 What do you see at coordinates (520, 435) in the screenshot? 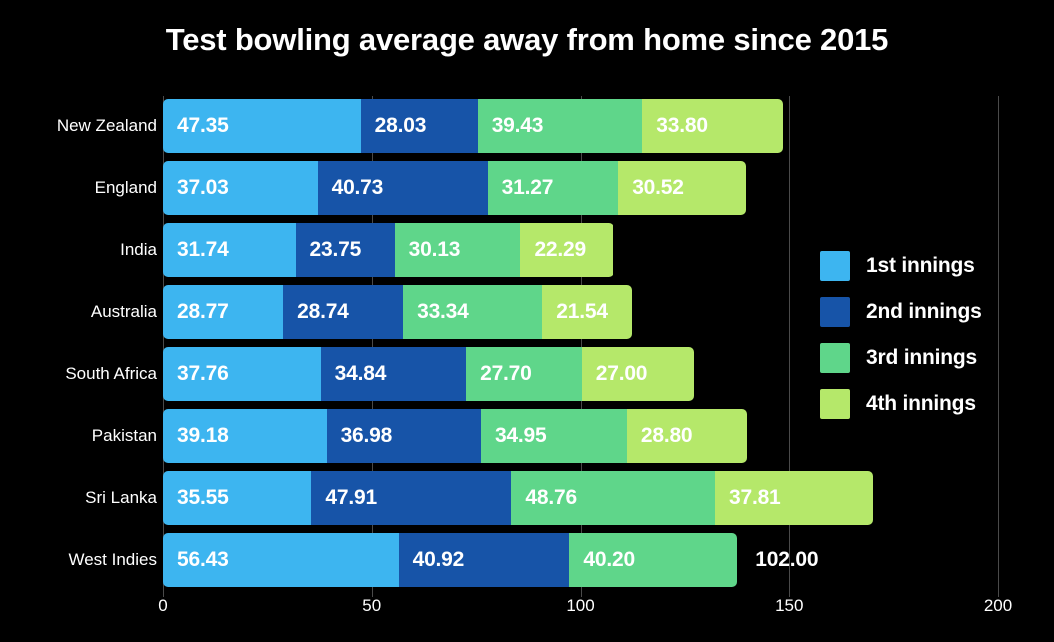
I see `bar-value-label: 34.95` at bounding box center [520, 435].